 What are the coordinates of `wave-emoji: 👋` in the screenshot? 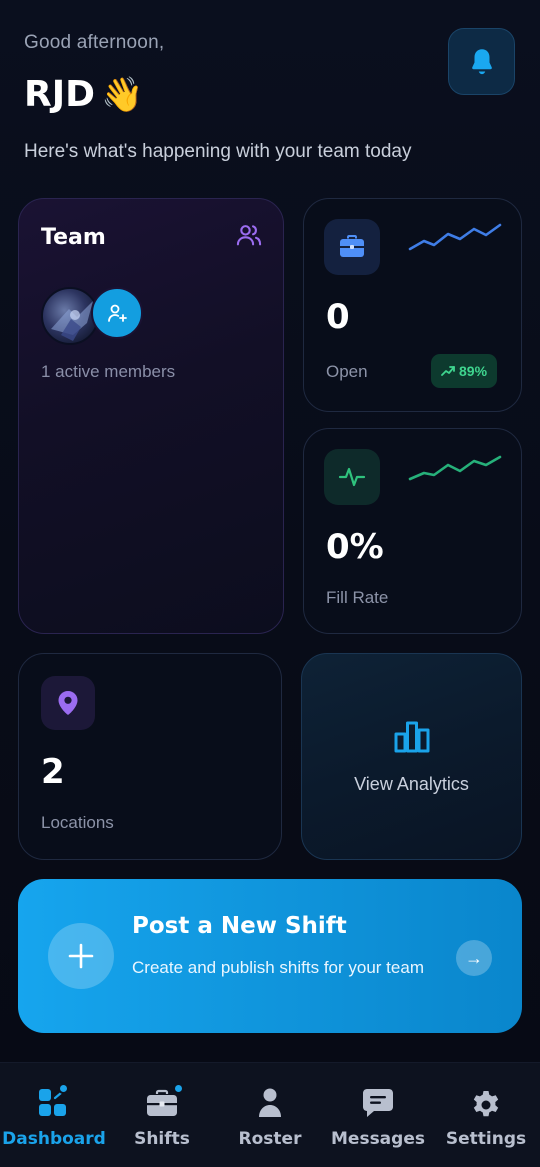 It's located at (122, 95).